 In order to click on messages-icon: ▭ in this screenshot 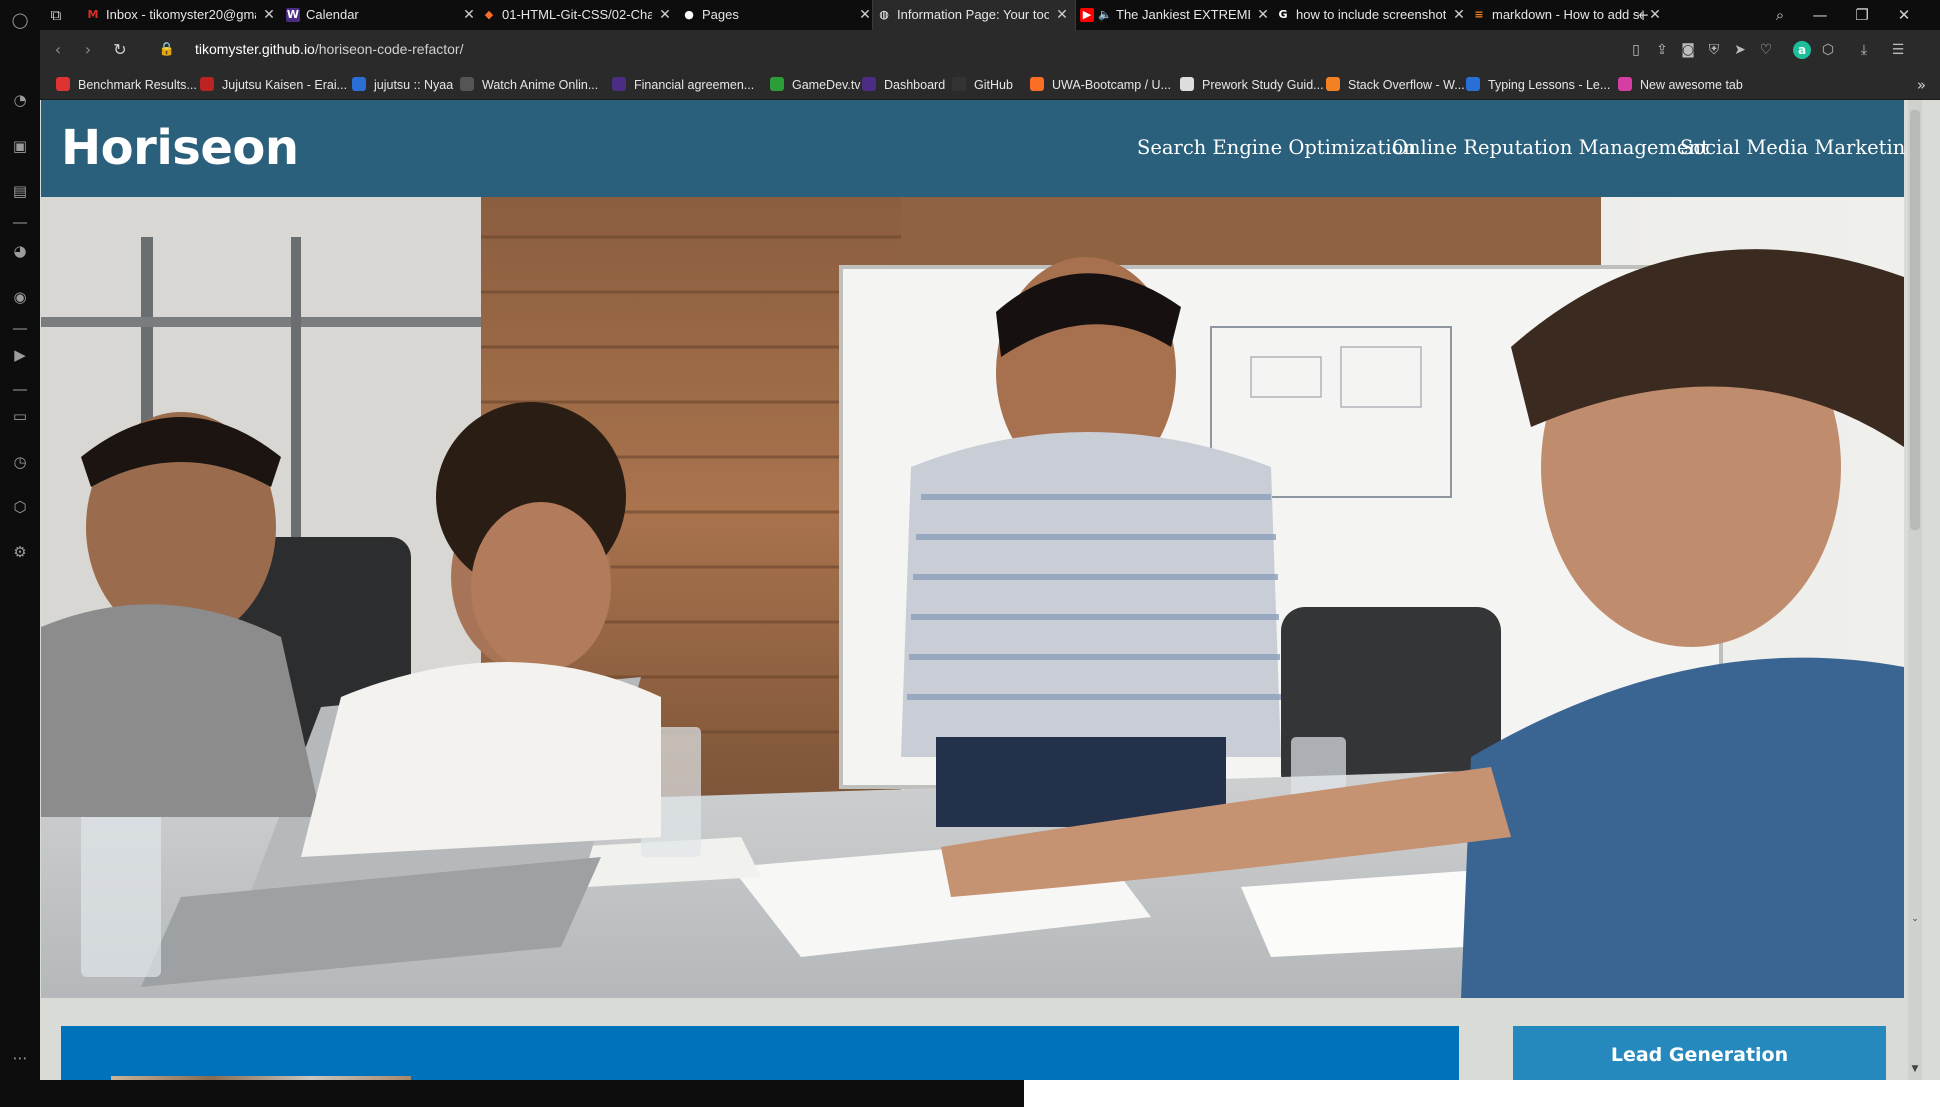, I will do `click(20, 416)`.